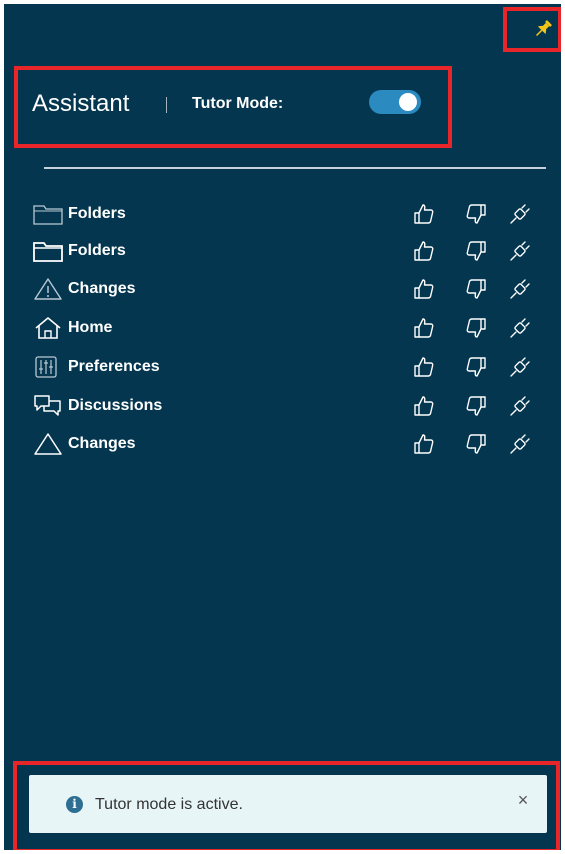 This screenshot has width=565, height=854. What do you see at coordinates (282, 367) in the screenshot?
I see `list-item: Preferences` at bounding box center [282, 367].